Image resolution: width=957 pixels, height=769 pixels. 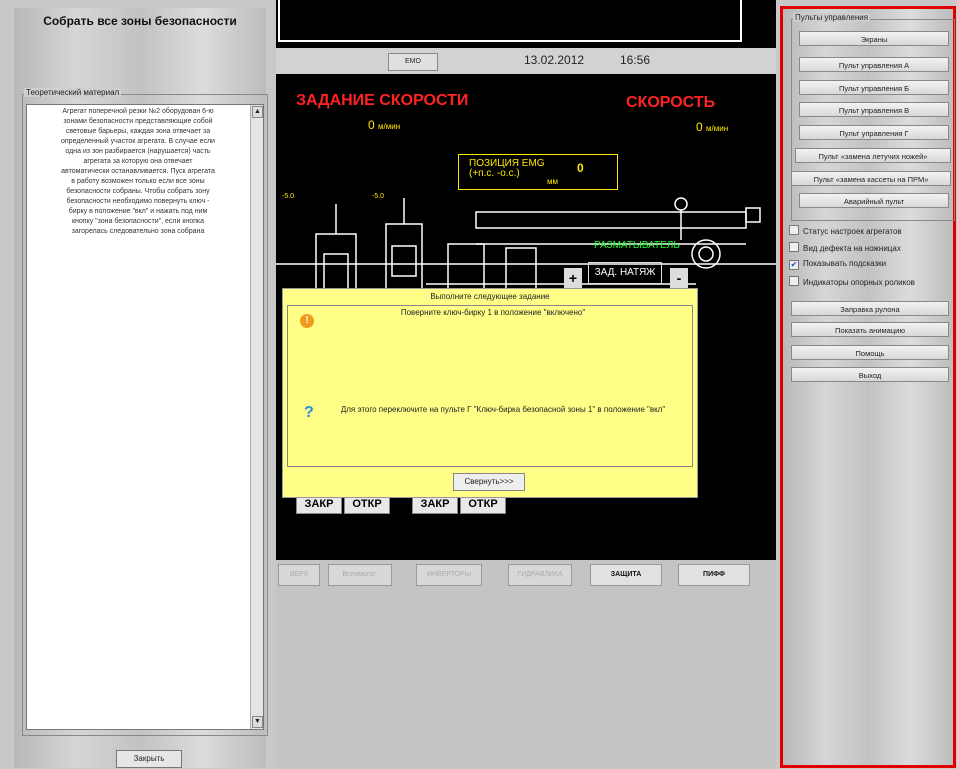 I want to click on exit-button: Выход, so click(x=870, y=374).